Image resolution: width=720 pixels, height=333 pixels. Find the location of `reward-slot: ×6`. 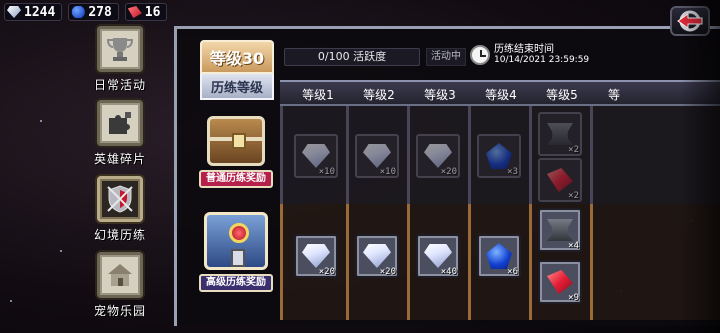

reward-slot: ×6 is located at coordinates (499, 256).